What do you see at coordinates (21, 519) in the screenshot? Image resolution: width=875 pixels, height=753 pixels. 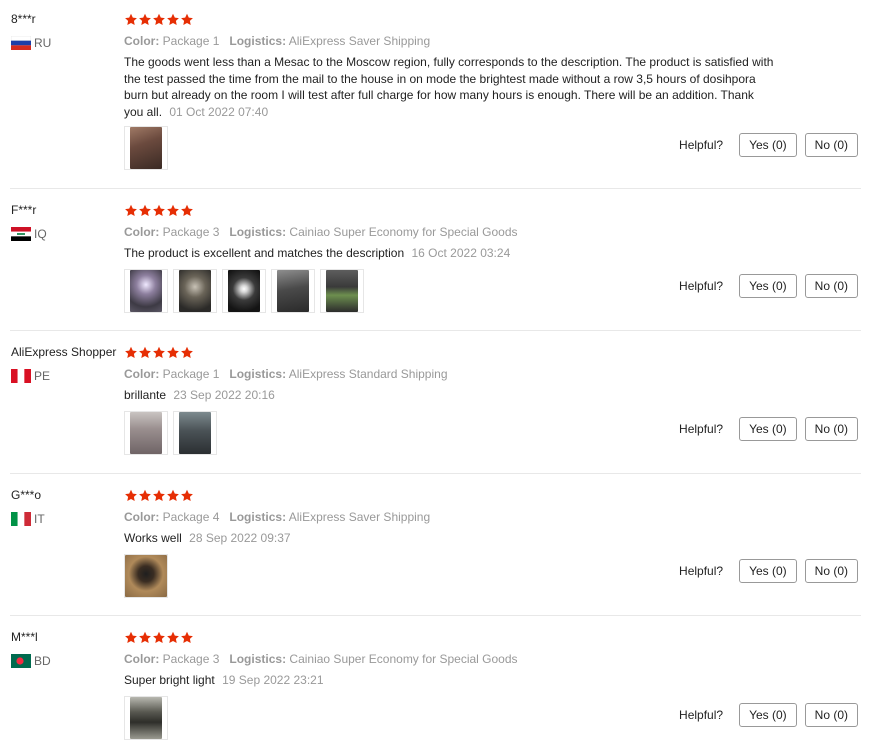 I see `flag-it-icon` at bounding box center [21, 519].